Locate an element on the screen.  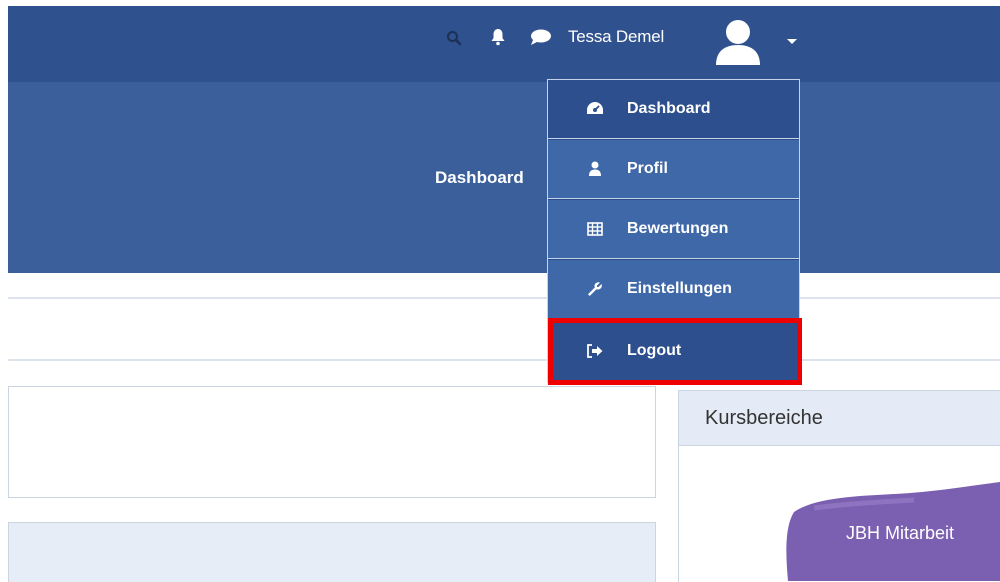
caret-down-icon is located at coordinates (792, 42).